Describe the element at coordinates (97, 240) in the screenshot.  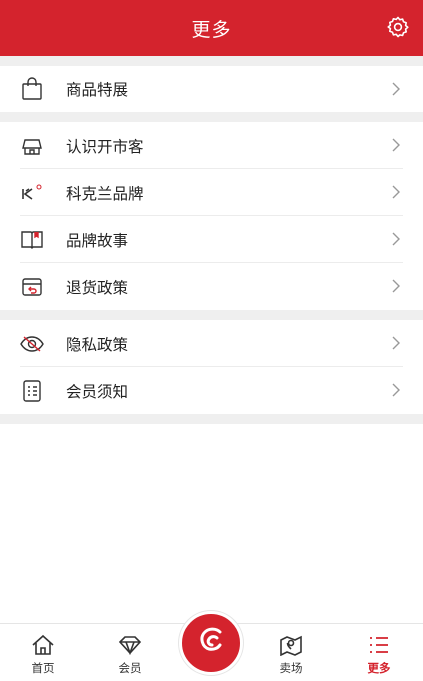
I see `menu-item-label: 品牌故事` at that location.